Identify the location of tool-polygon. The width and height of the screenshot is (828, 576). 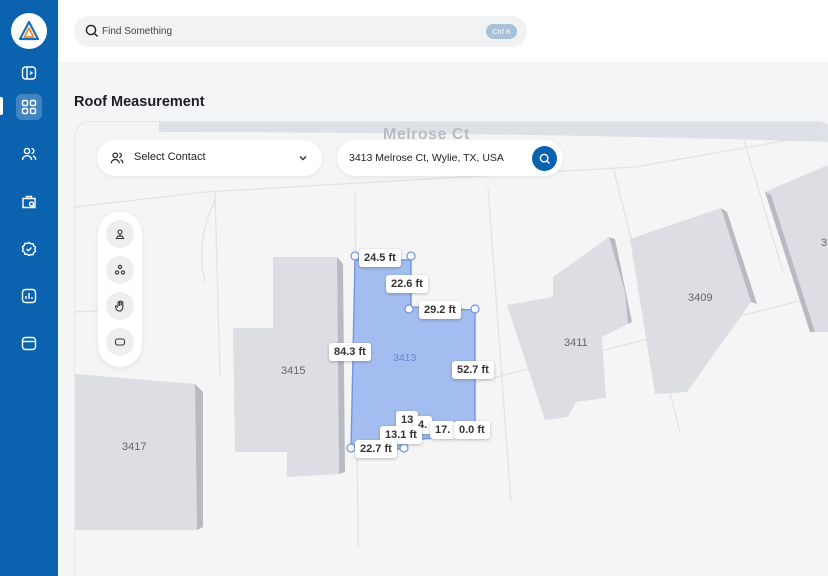
(120, 270).